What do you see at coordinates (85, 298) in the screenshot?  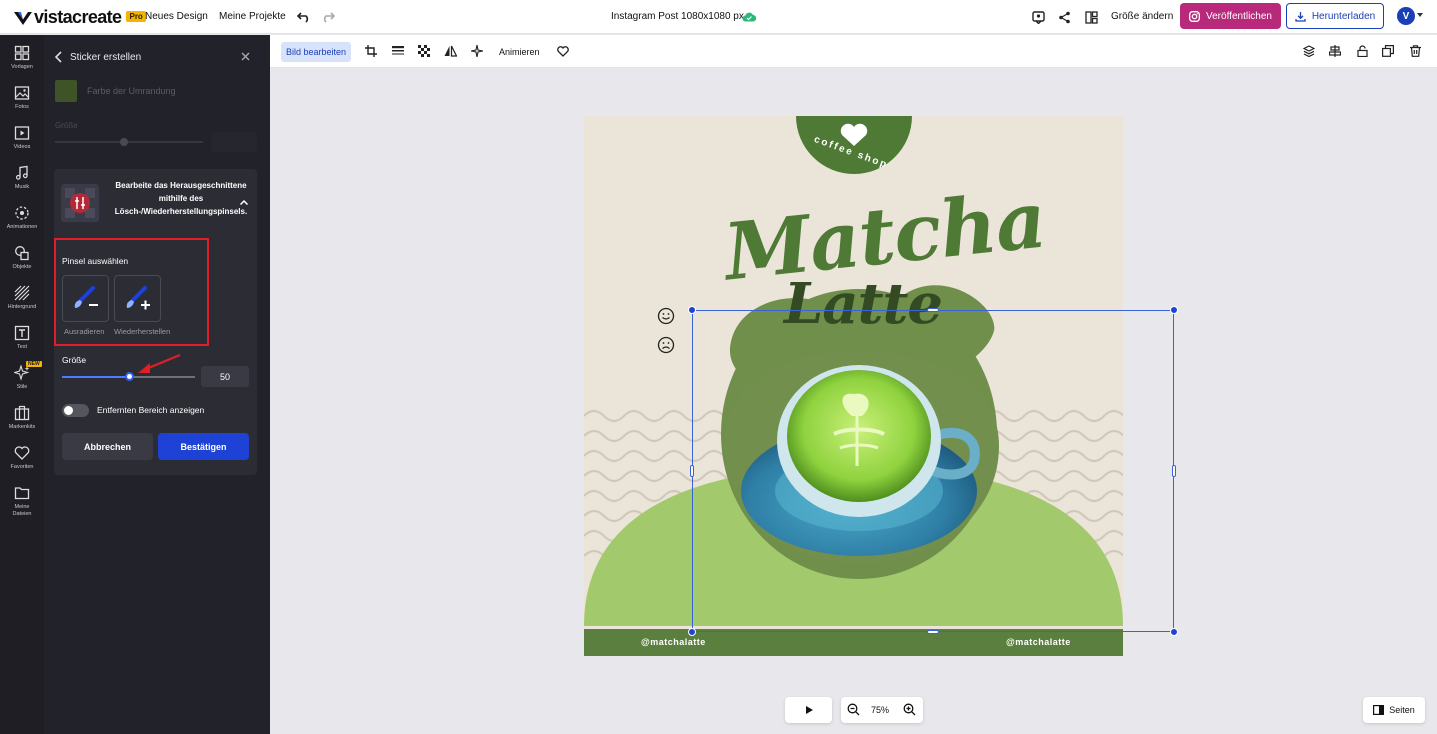 I see `erase-brush-button` at bounding box center [85, 298].